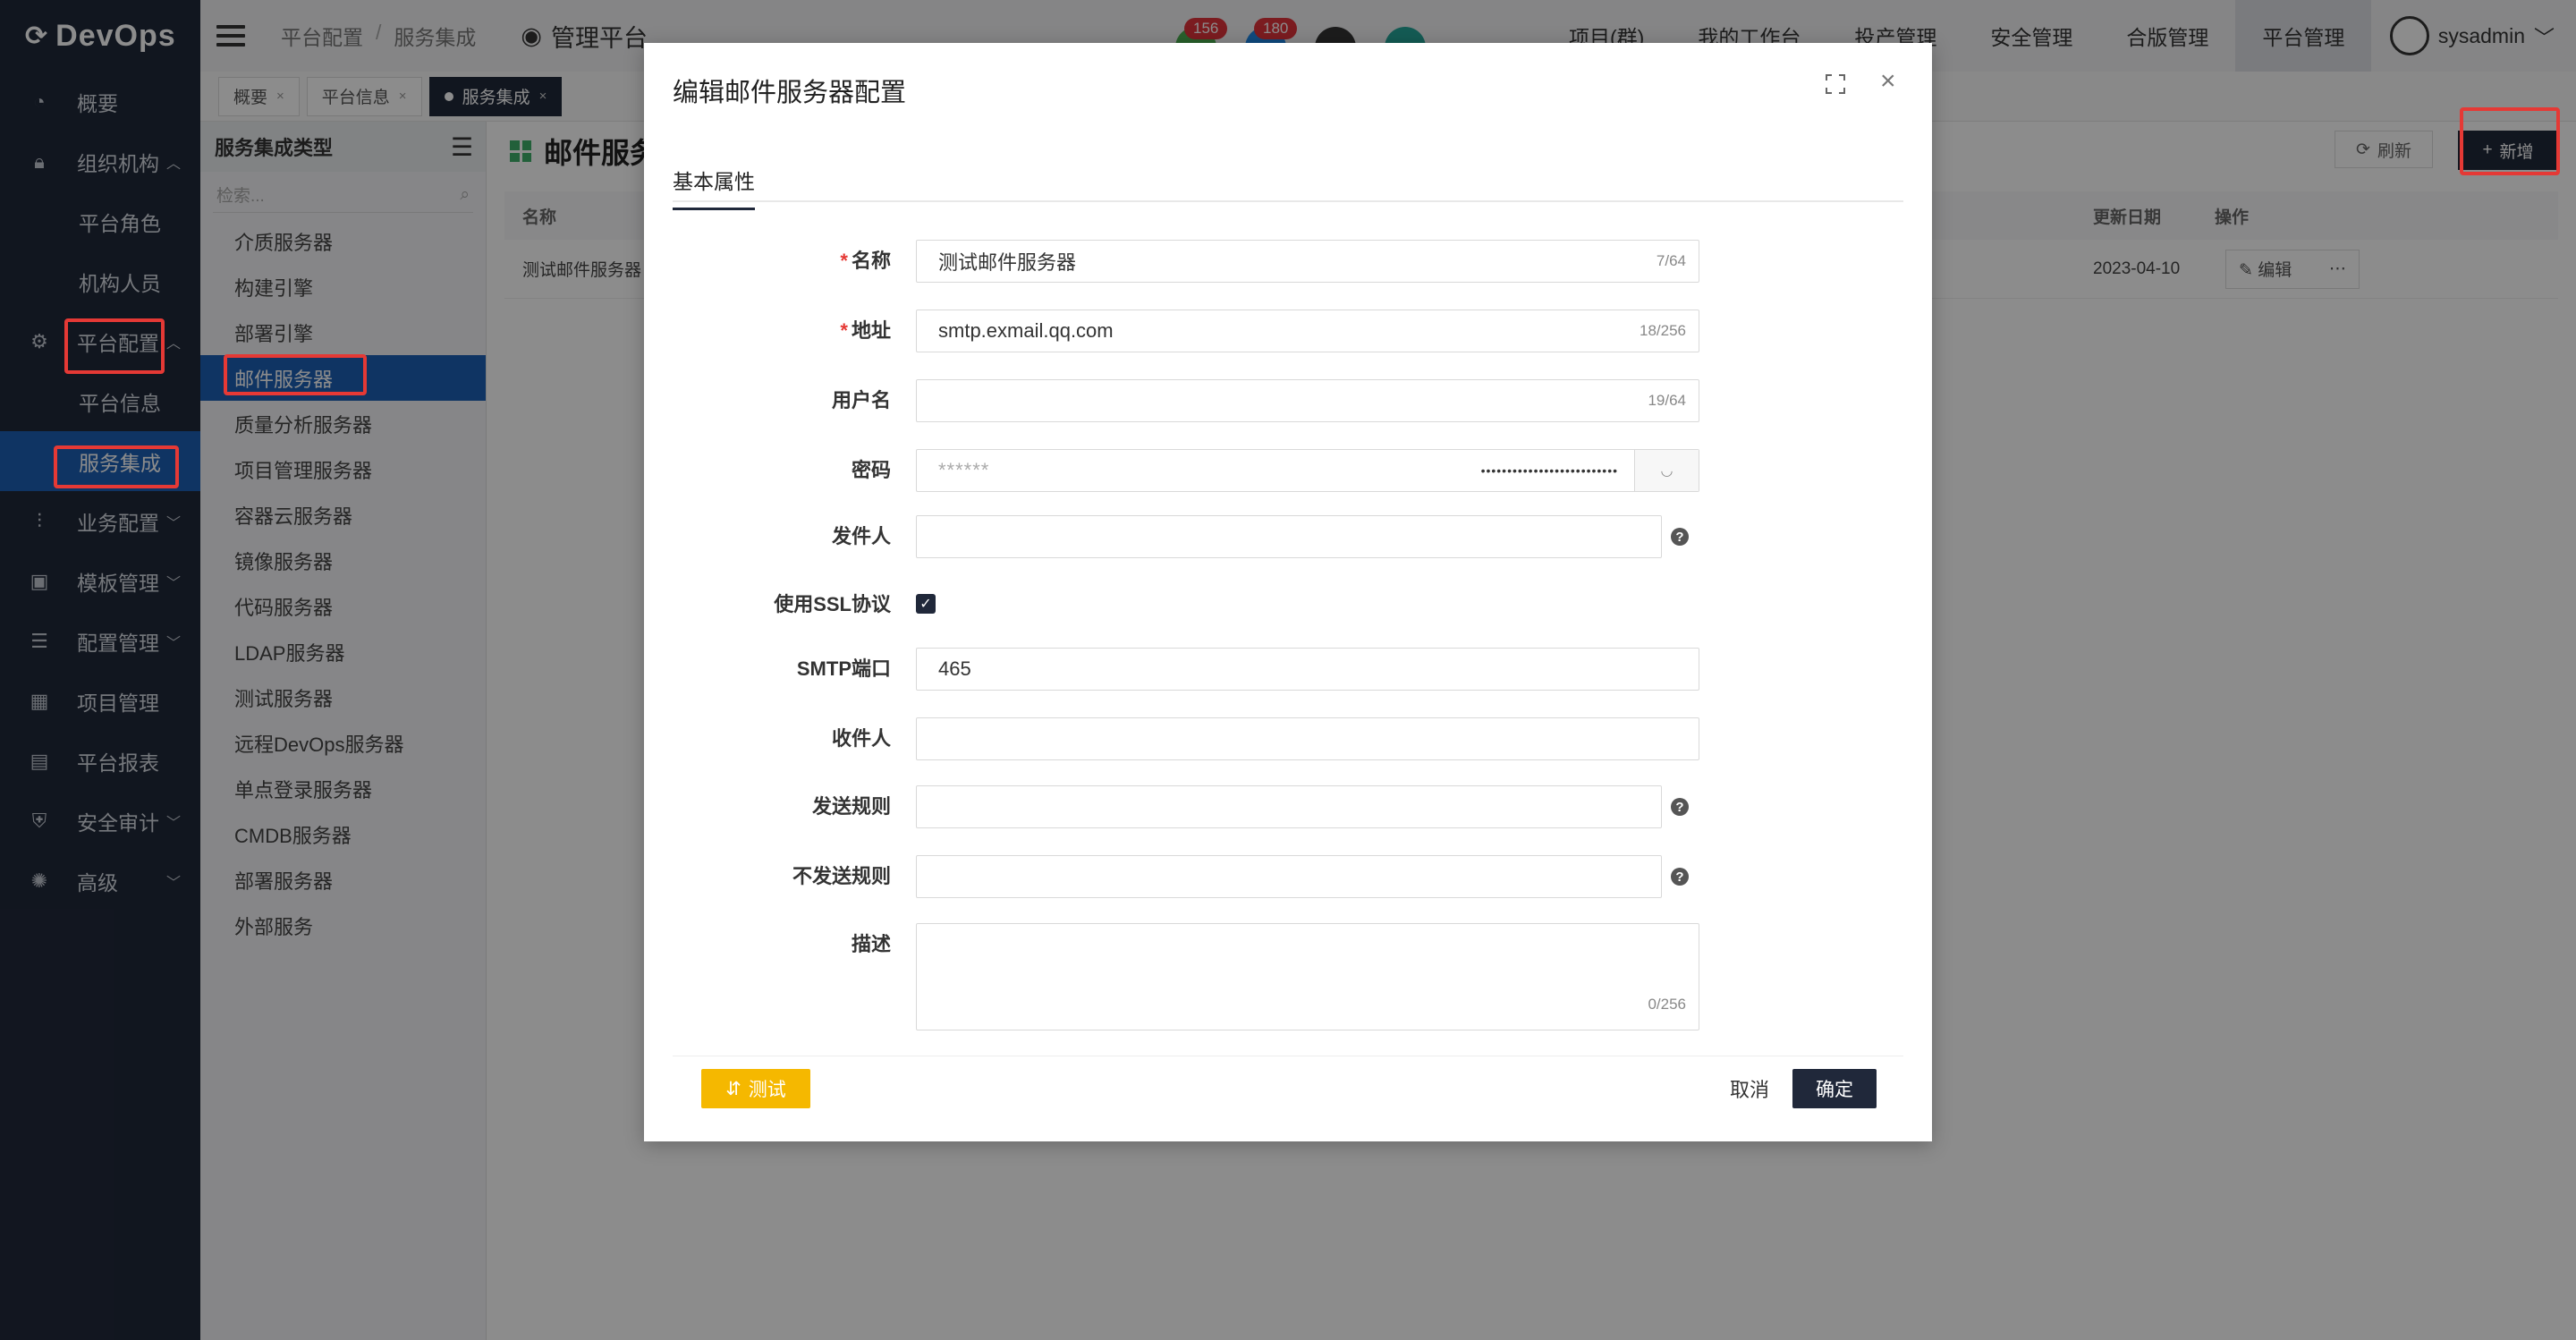 The image size is (2576, 1340). Describe the element at coordinates (1663, 330) in the screenshot. I see `char-counter: 18/256` at that location.